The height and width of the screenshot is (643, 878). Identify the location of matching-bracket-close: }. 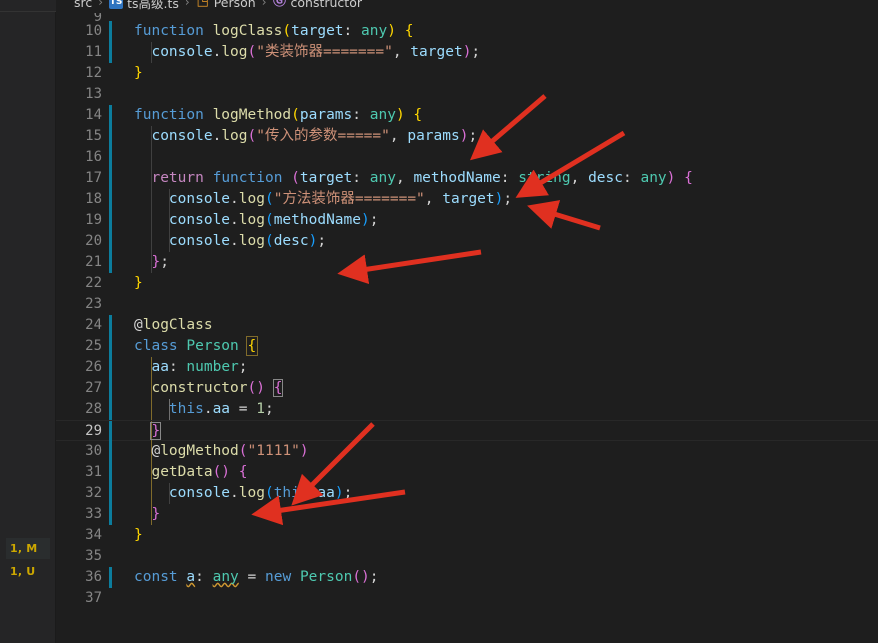
(156, 431).